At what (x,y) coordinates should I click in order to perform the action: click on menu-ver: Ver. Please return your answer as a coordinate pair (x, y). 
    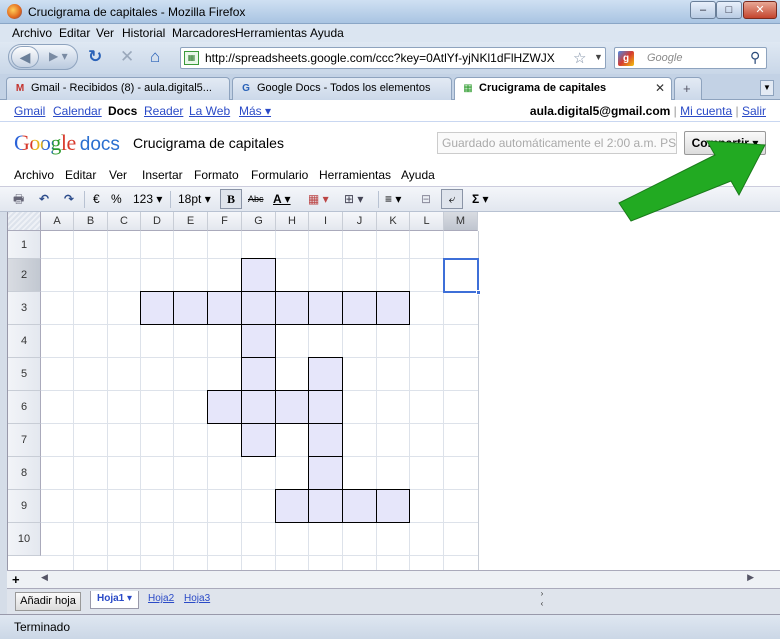
    Looking at the image, I should click on (105, 33).